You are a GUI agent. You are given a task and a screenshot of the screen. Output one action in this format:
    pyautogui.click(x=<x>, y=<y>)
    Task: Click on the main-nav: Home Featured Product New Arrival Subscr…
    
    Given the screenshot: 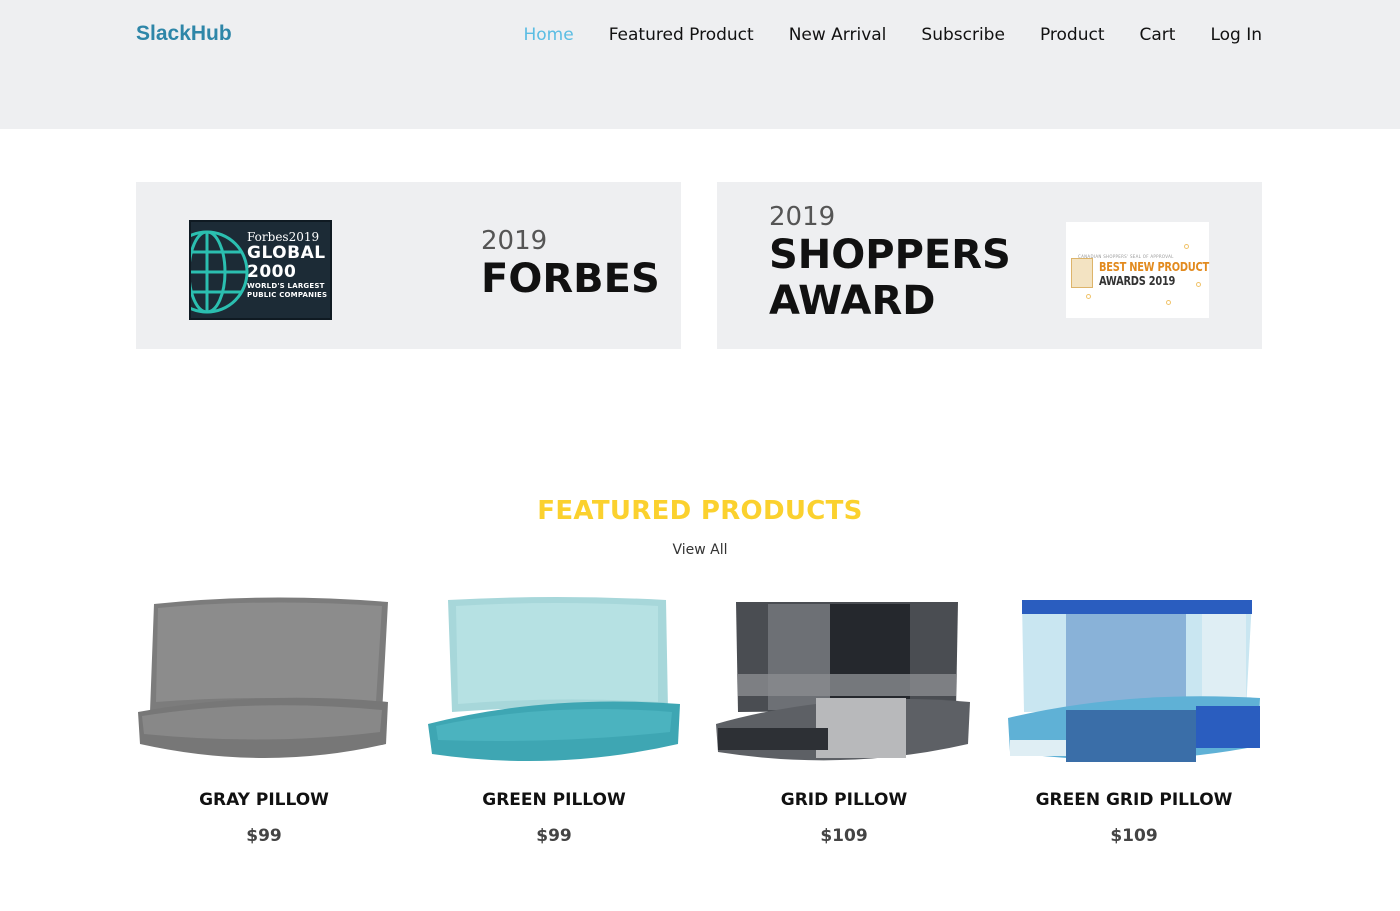 What is the action you would take?
    pyautogui.click(x=893, y=35)
    